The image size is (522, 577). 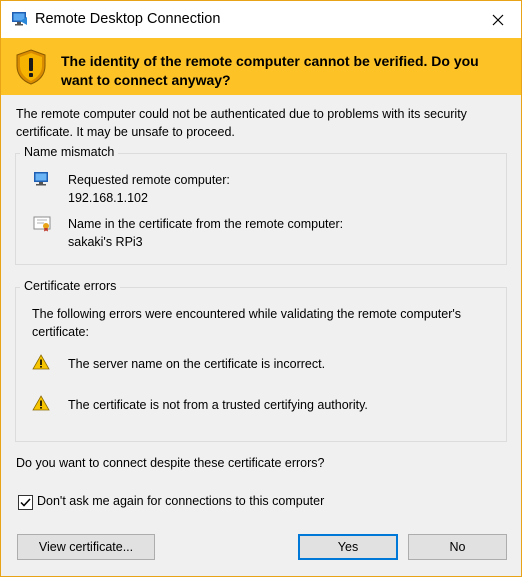 I want to click on name-mismatch-legend: Name mismatch, so click(x=69, y=152).